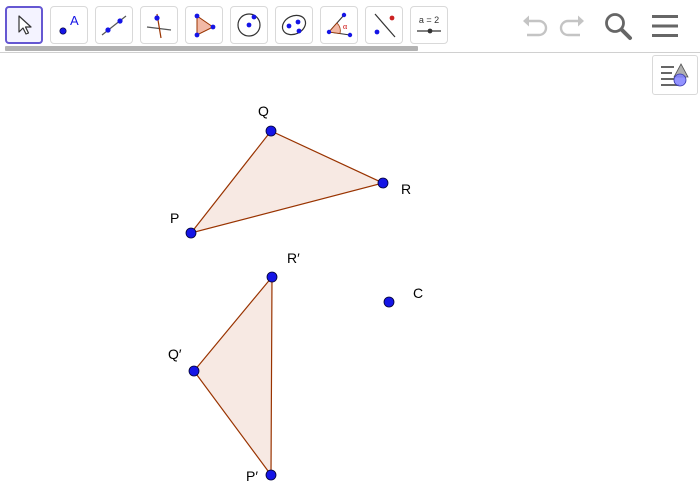 The width and height of the screenshot is (700, 500). I want to click on point-label-Q: Q, so click(263, 111).